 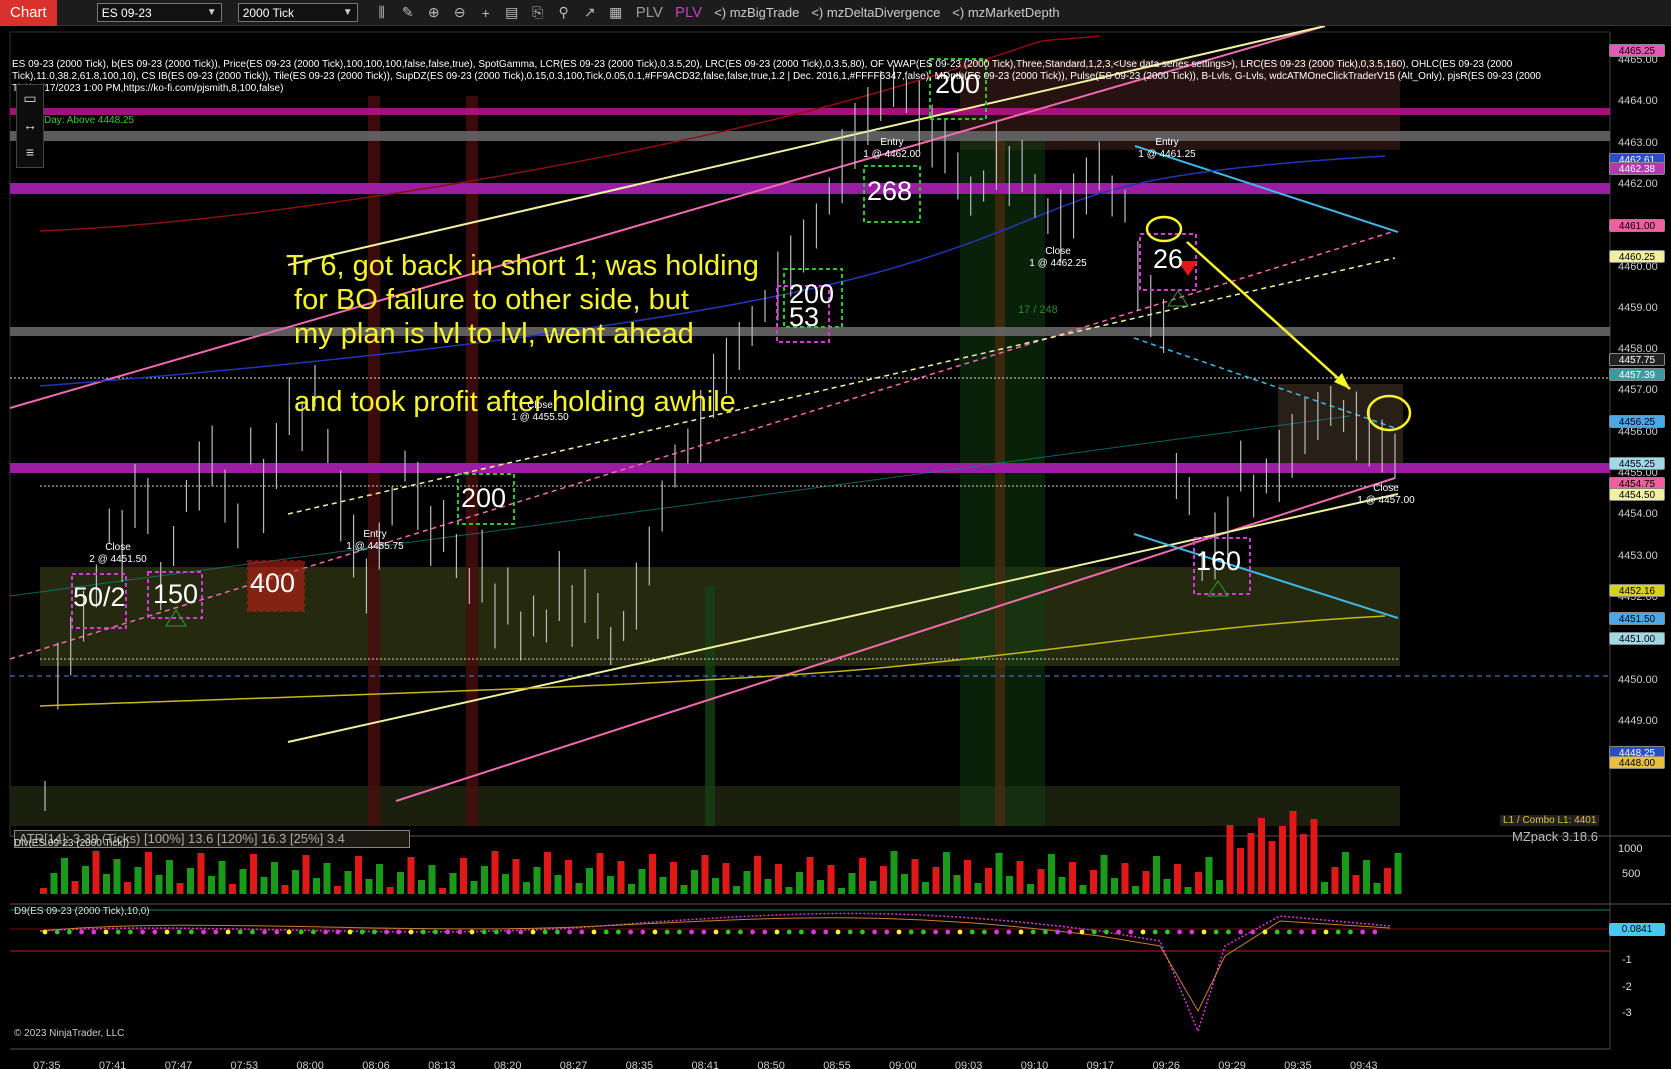 I want to click on trade-label: Close 1 @ 4462.25, so click(x=1058, y=258).